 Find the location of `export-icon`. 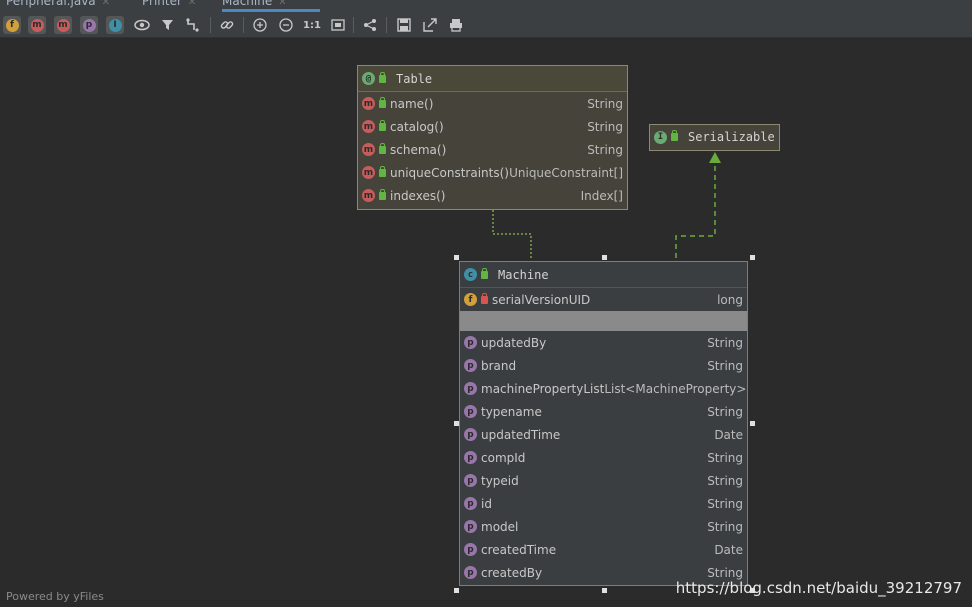

export-icon is located at coordinates (430, 25).